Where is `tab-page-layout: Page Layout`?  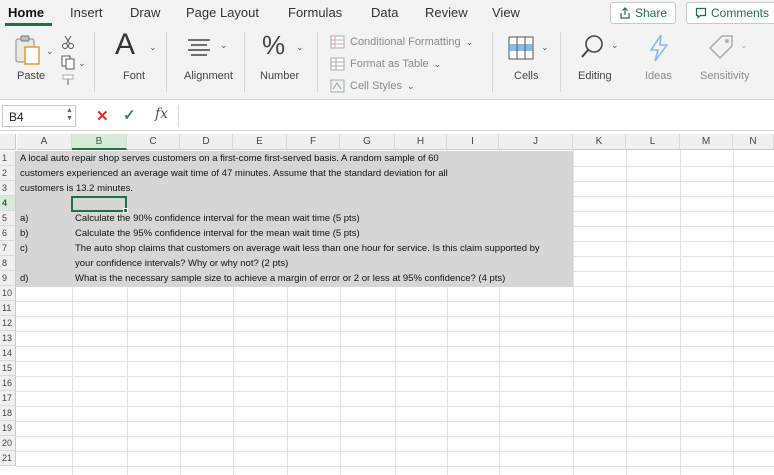
tab-page-layout: Page Layout is located at coordinates (222, 12).